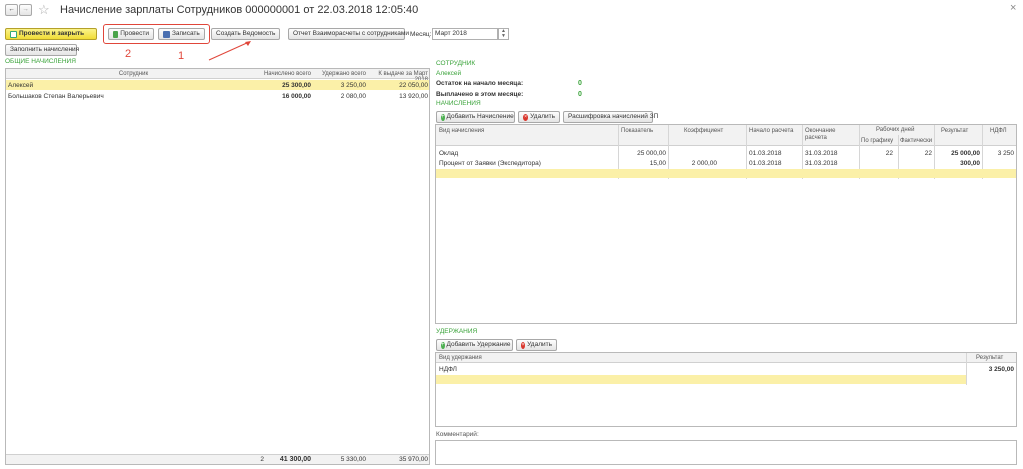 The height and width of the screenshot is (469, 1023). I want to click on row-withheld: 3 250,00, so click(353, 85).